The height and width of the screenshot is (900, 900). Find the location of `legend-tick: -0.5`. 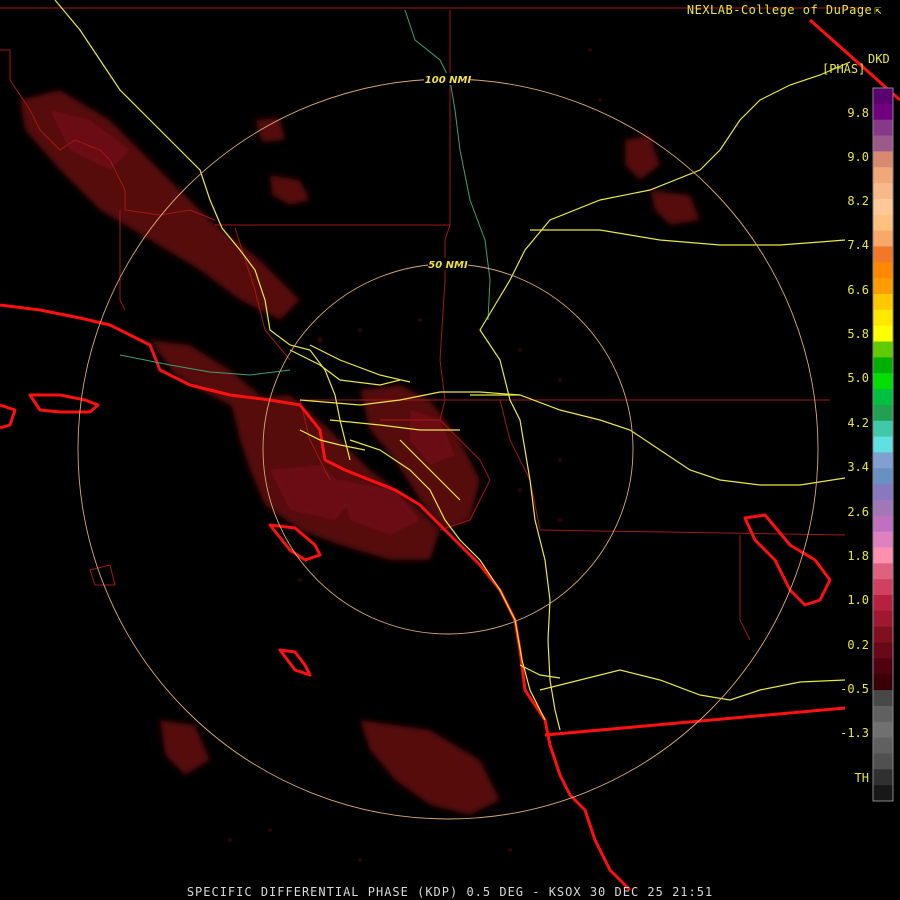

legend-tick: -0.5 is located at coordinates (854, 689).